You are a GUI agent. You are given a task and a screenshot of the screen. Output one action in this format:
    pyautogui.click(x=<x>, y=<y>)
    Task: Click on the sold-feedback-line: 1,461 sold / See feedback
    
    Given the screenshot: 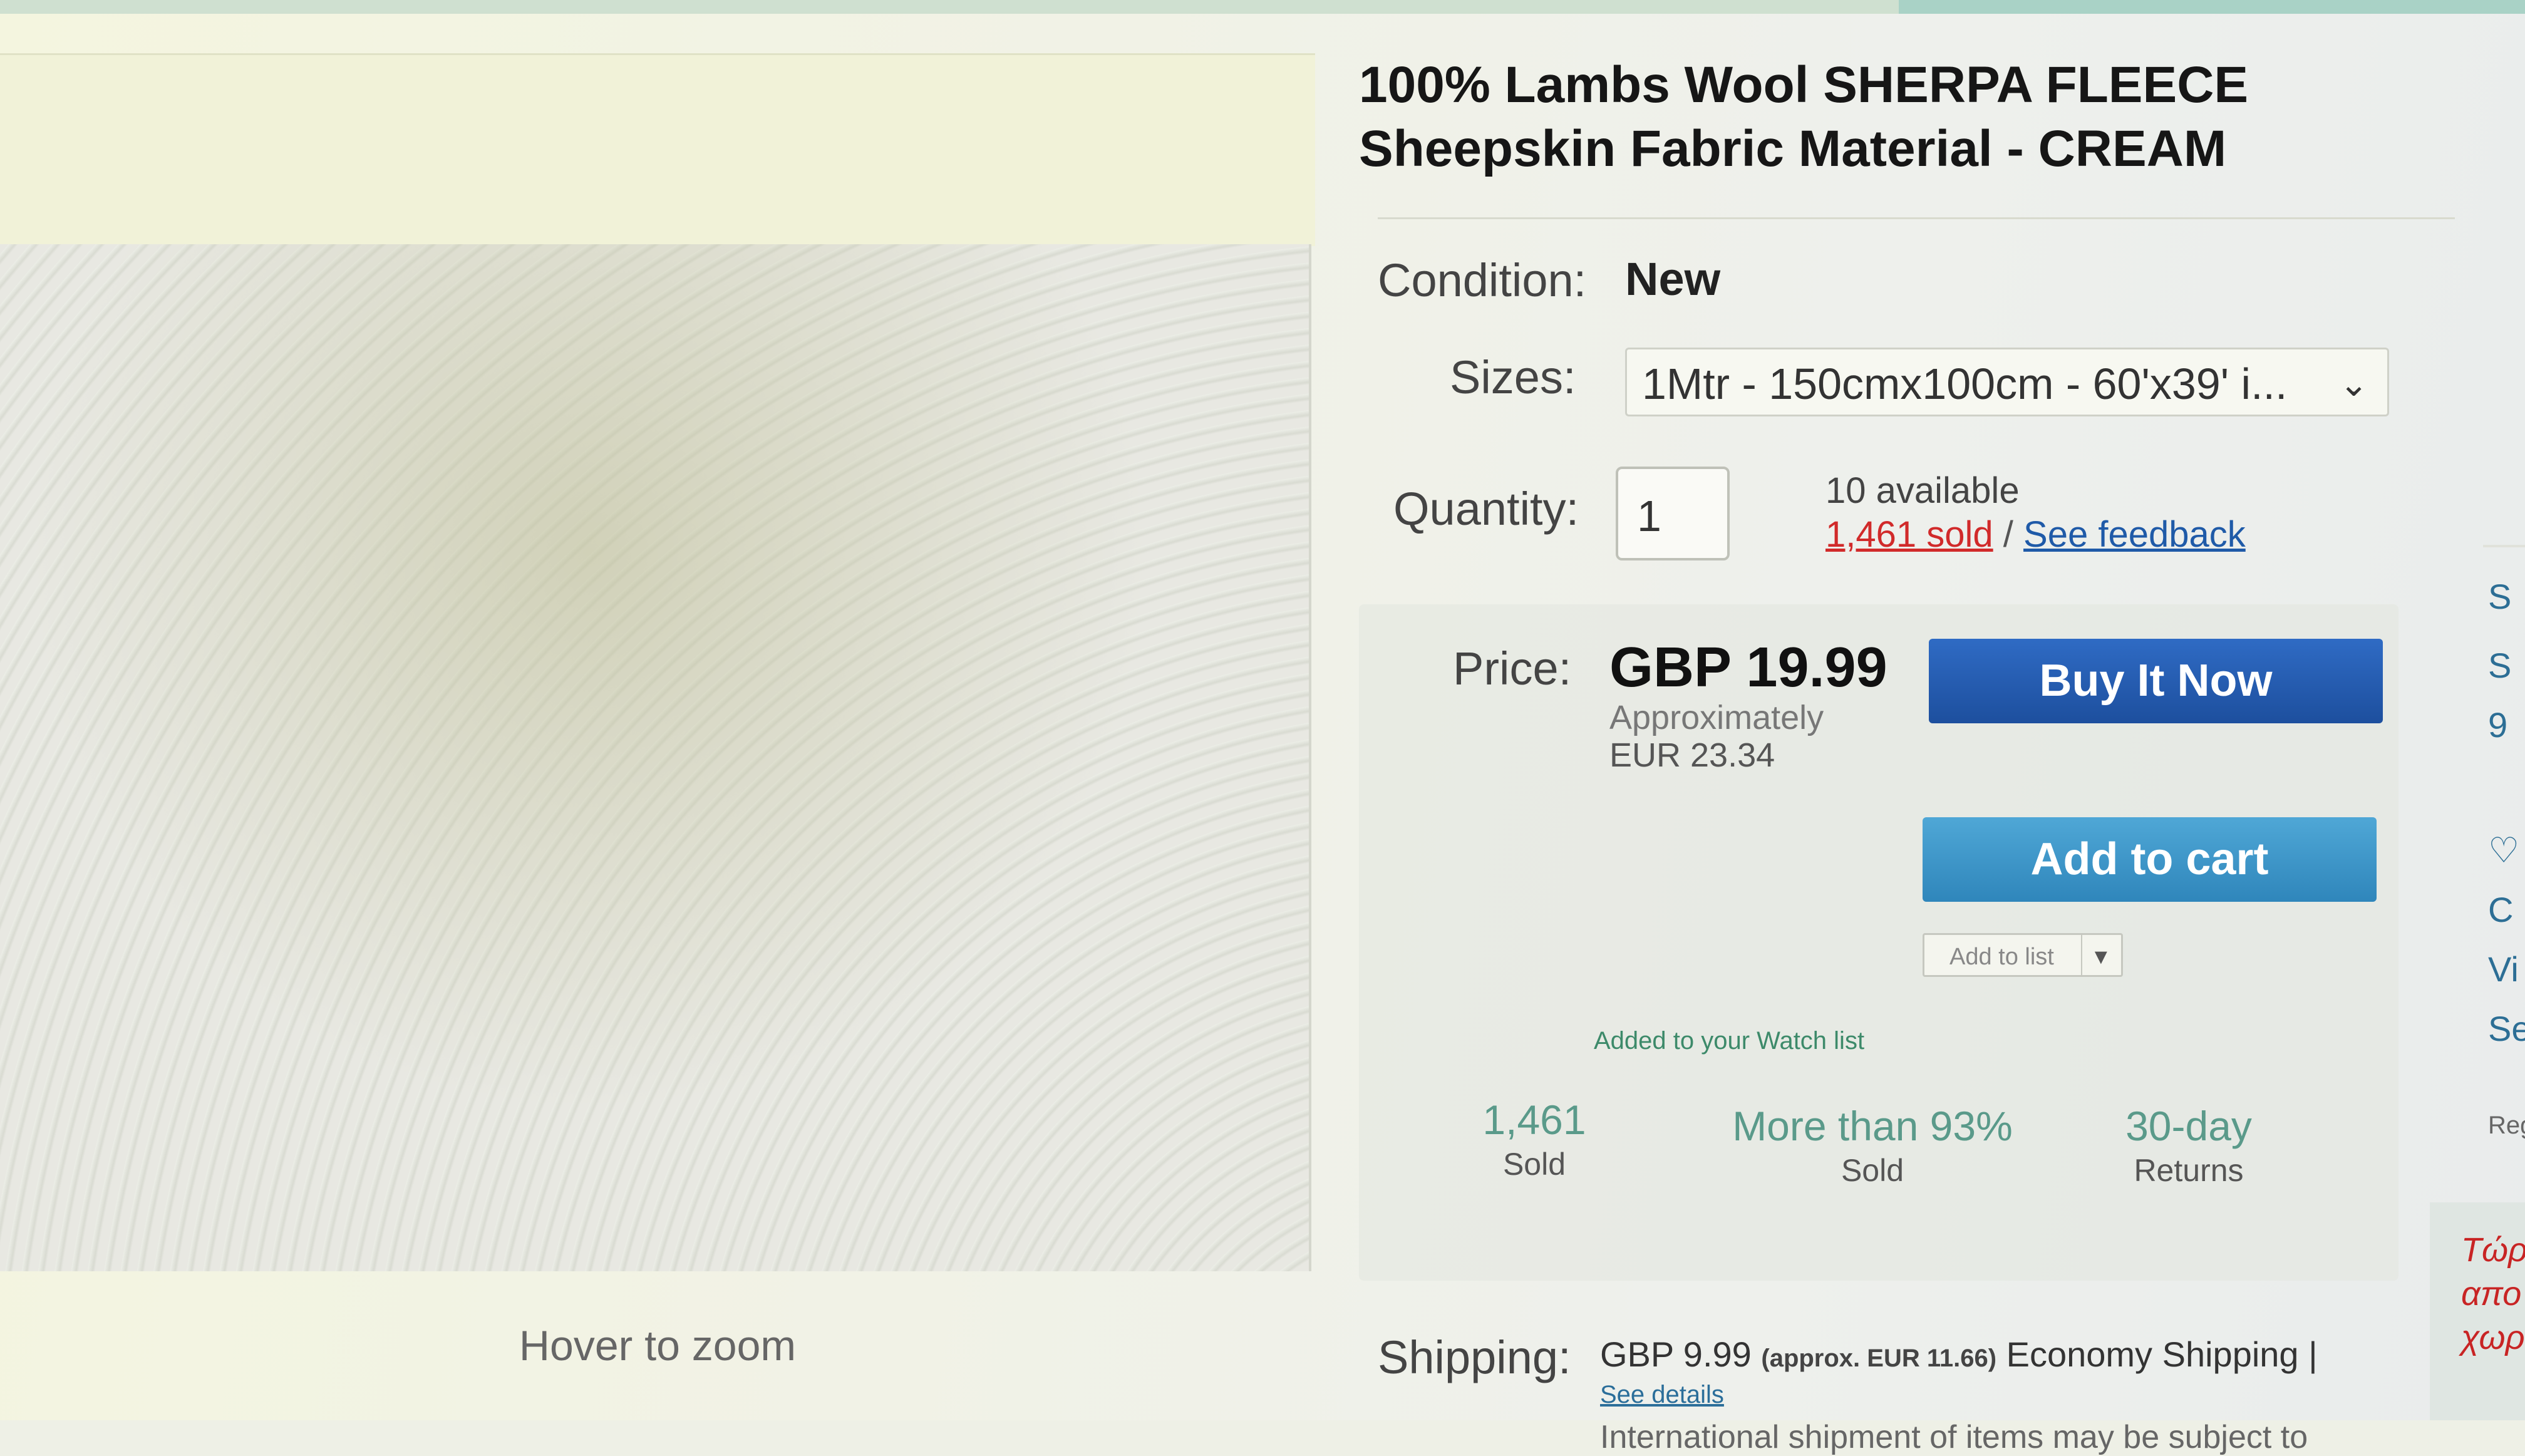 What is the action you would take?
    pyautogui.click(x=2036, y=534)
    